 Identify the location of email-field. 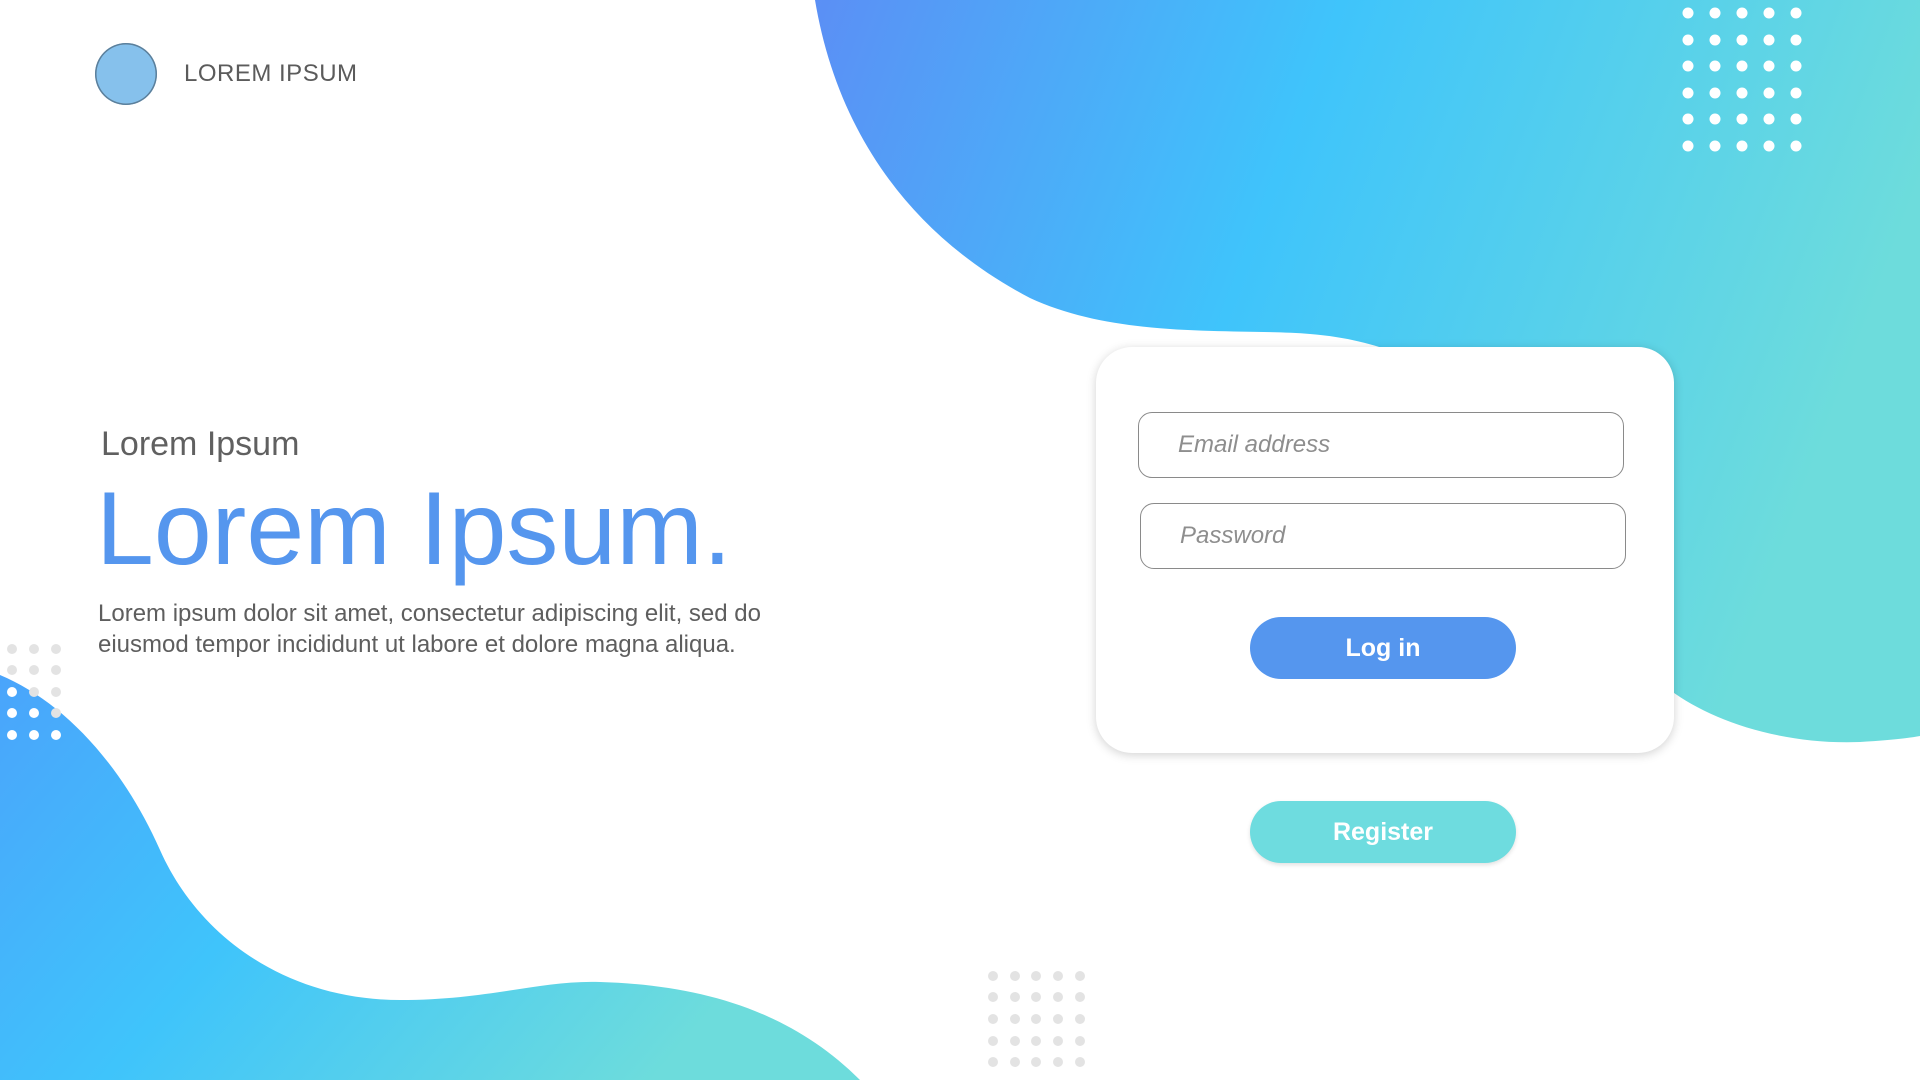
(1381, 445).